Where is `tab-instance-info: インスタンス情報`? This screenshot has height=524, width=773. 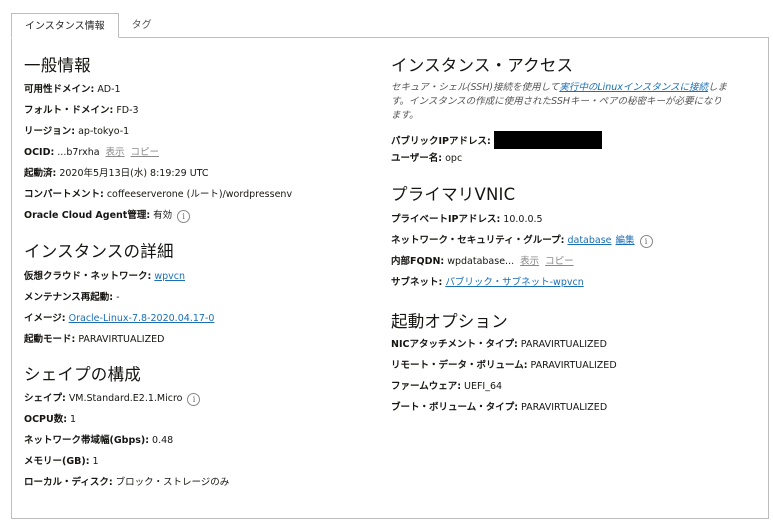 tab-instance-info: インスタンス情報 is located at coordinates (65, 25).